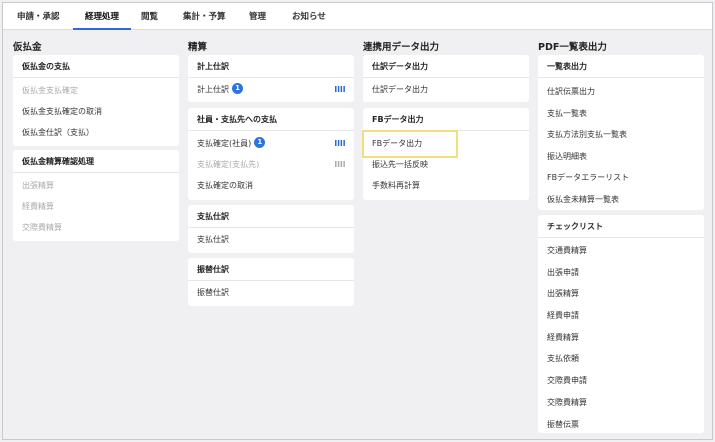  What do you see at coordinates (621, 66) in the screenshot?
I see `card-title: 一覧表出力` at bounding box center [621, 66].